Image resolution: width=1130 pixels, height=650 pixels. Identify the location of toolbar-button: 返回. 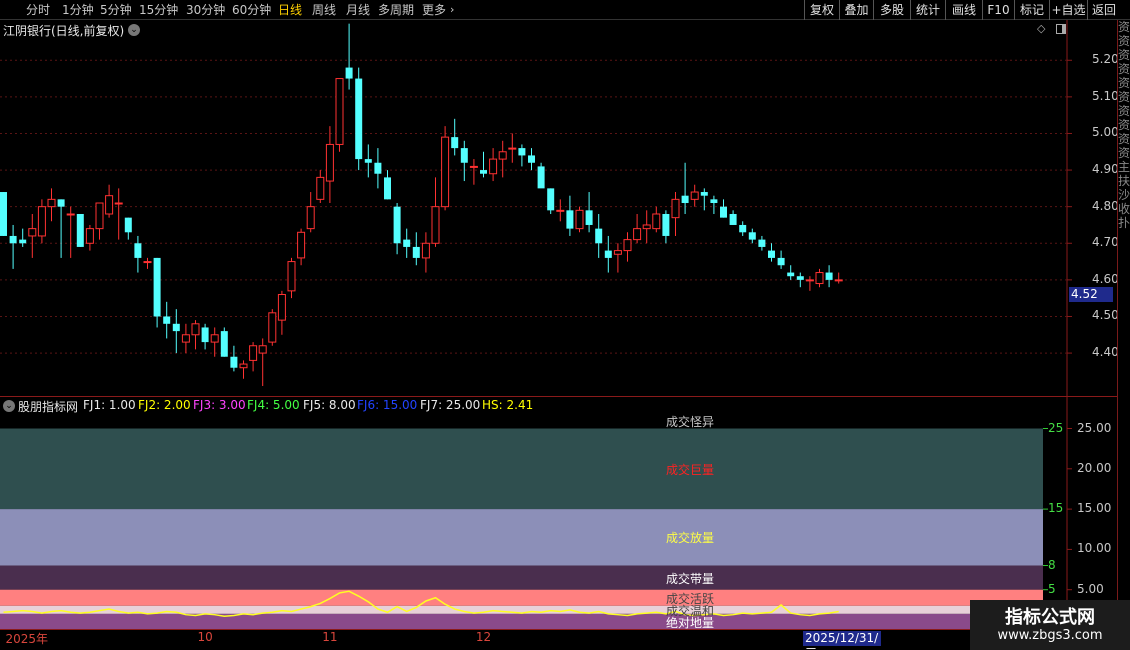
(1103, 10).